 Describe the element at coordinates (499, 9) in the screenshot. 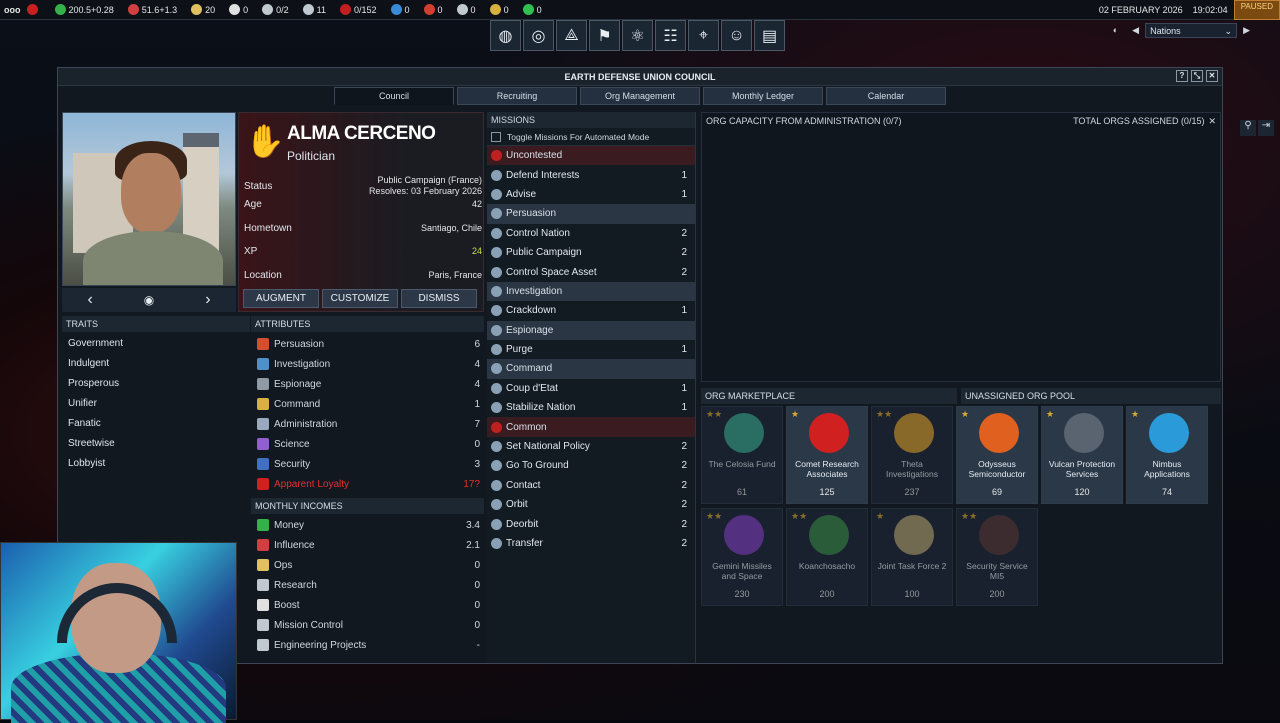

I see `resource-noble-metals: 0` at that location.